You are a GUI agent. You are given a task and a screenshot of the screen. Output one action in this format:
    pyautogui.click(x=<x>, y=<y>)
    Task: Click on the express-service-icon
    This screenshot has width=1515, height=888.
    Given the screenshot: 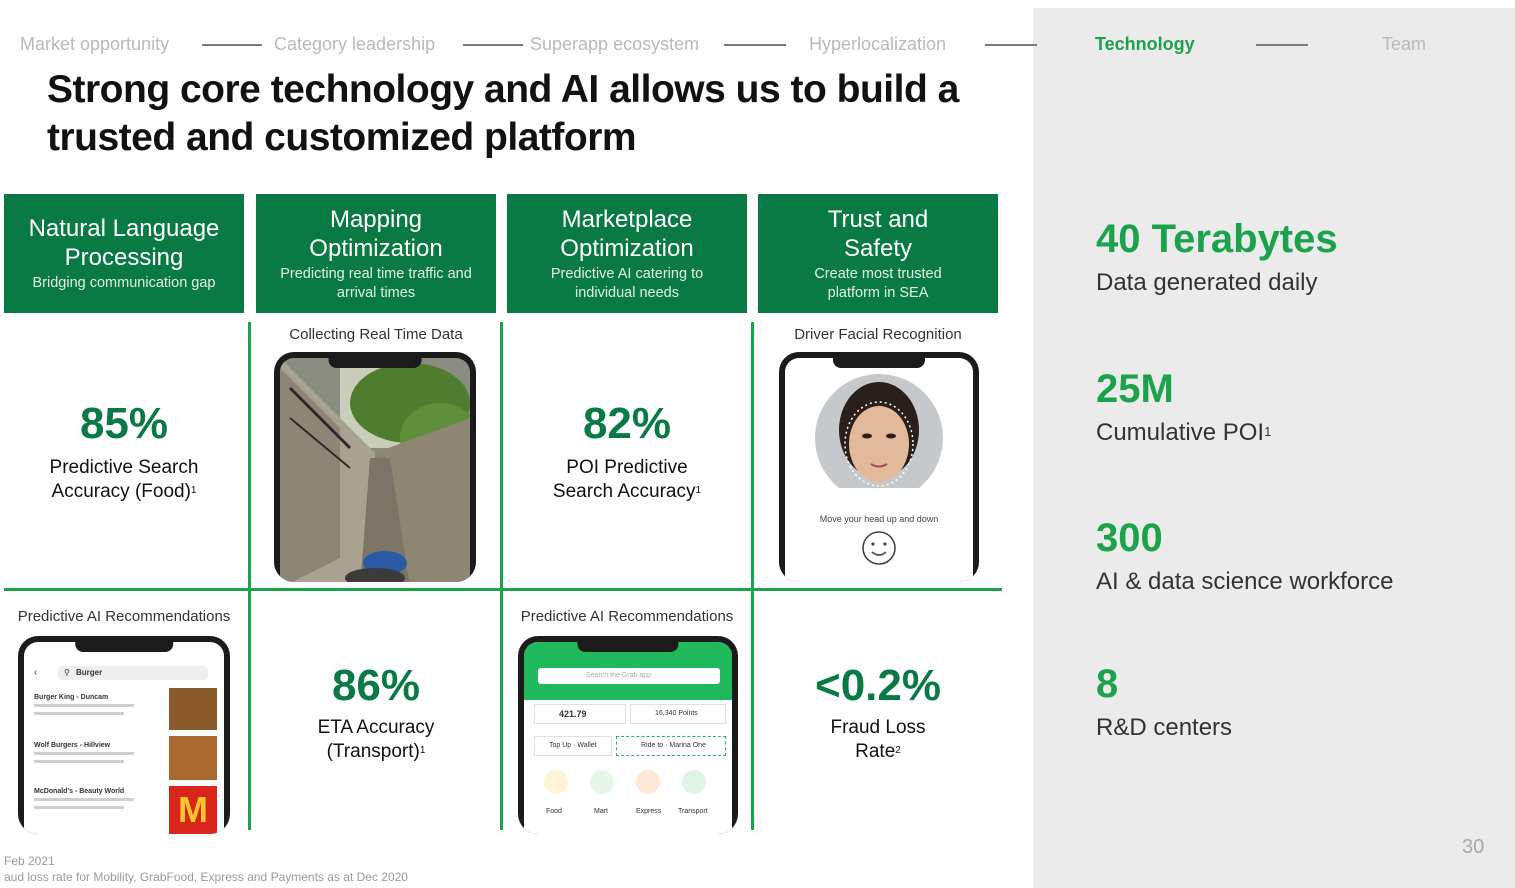 What is the action you would take?
    pyautogui.click(x=648, y=782)
    